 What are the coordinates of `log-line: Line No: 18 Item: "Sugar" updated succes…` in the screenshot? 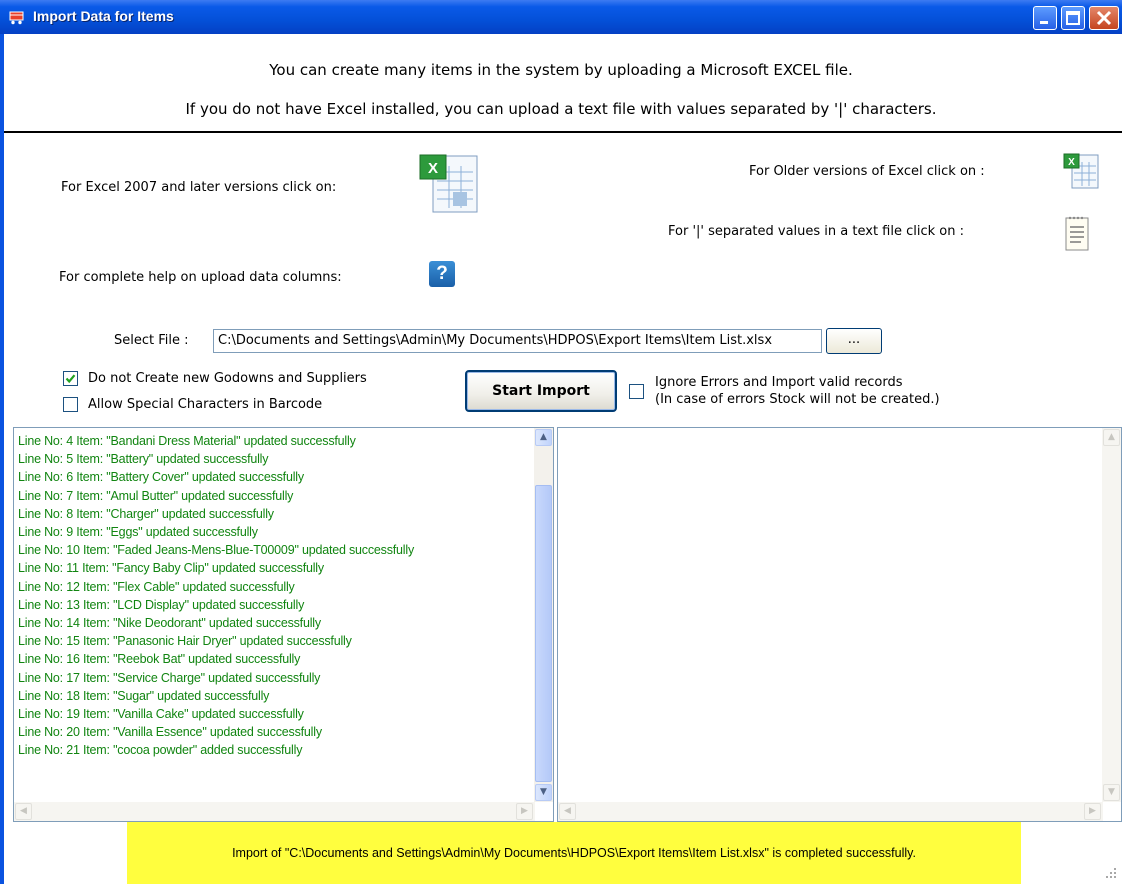 It's located at (144, 695).